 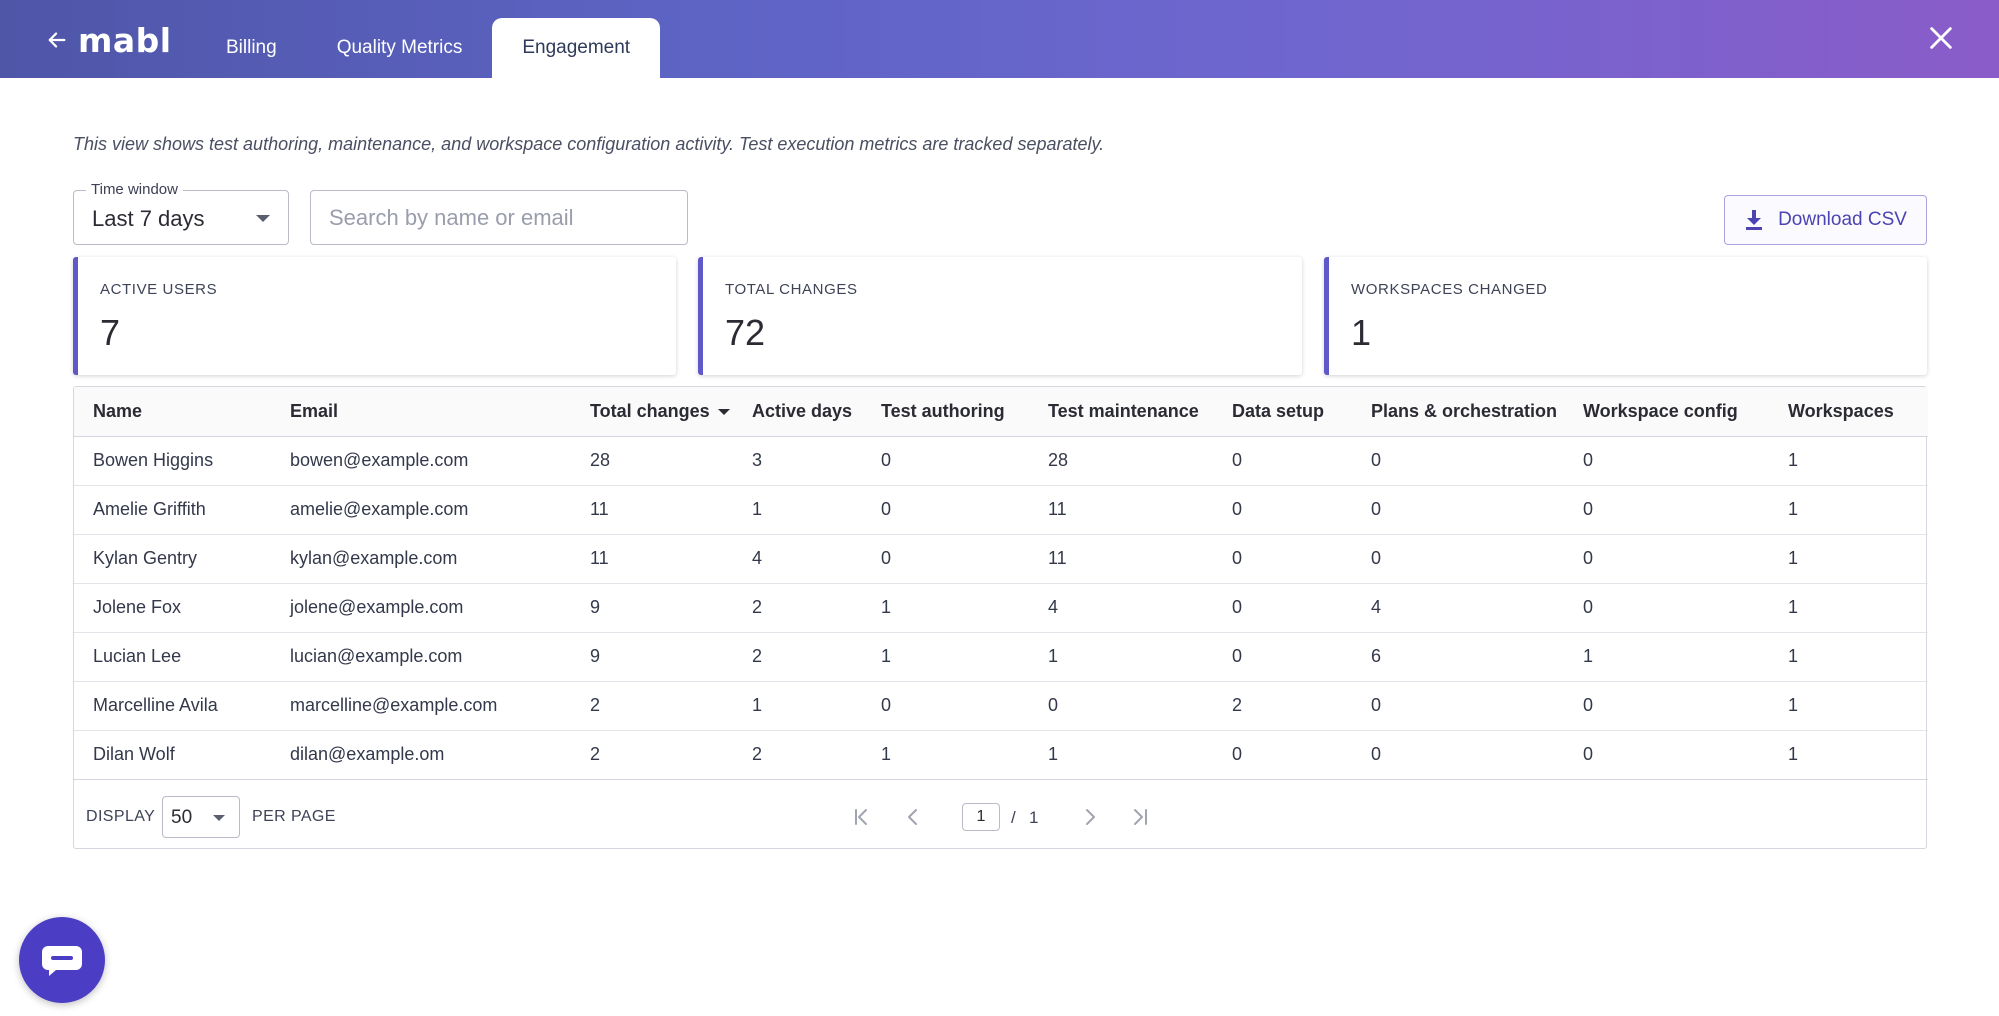 What do you see at coordinates (999, 39) in the screenshot?
I see `top-header: mabl Billing Quality Metrics Engagement` at bounding box center [999, 39].